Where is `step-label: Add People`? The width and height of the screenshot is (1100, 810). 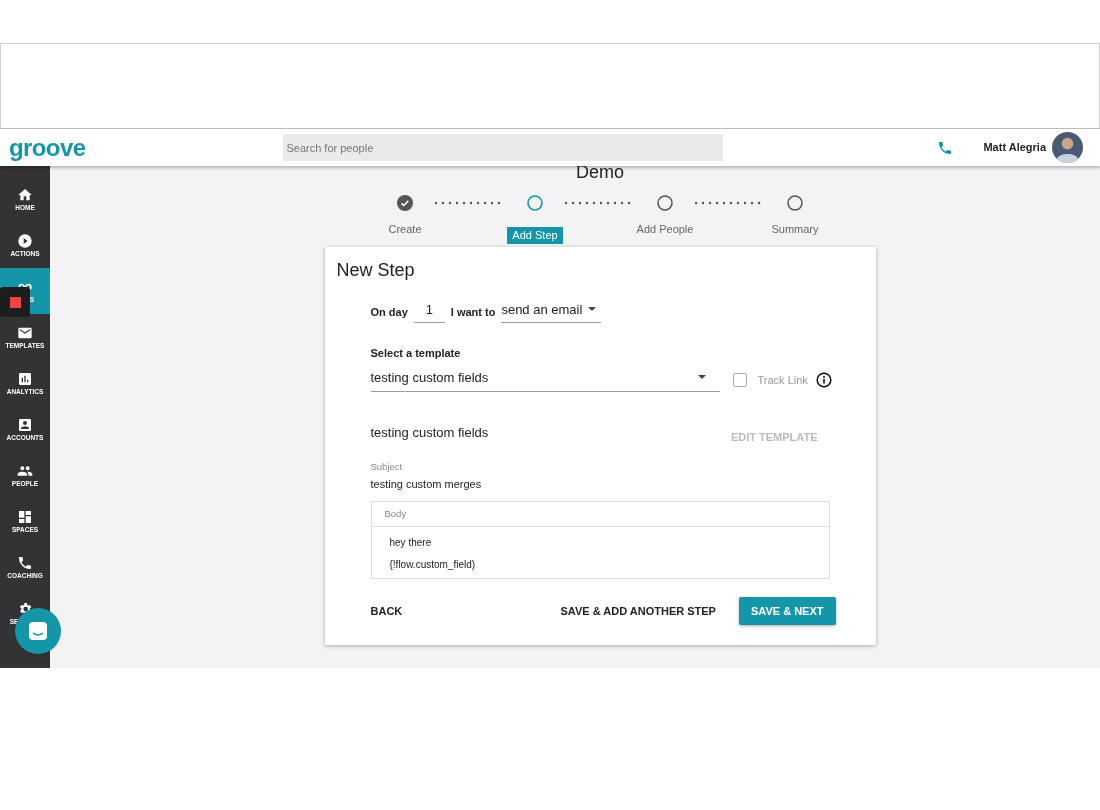 step-label: Add People is located at coordinates (665, 229).